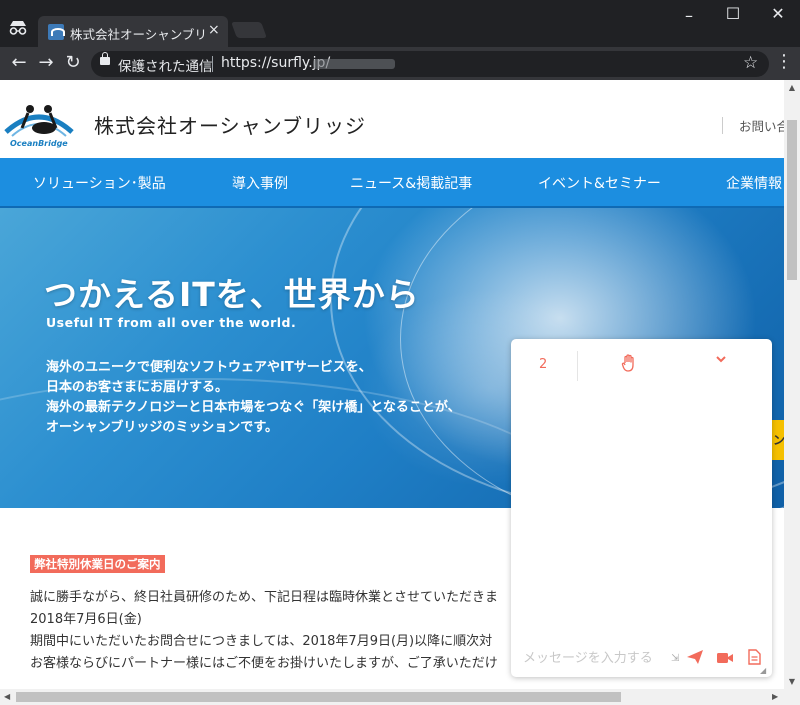 Image resolution: width=800 pixels, height=705 pixels. Describe the element at coordinates (137, 34) in the screenshot. I see `tab-title: 株式会社オーシャンブリッジ` at that location.